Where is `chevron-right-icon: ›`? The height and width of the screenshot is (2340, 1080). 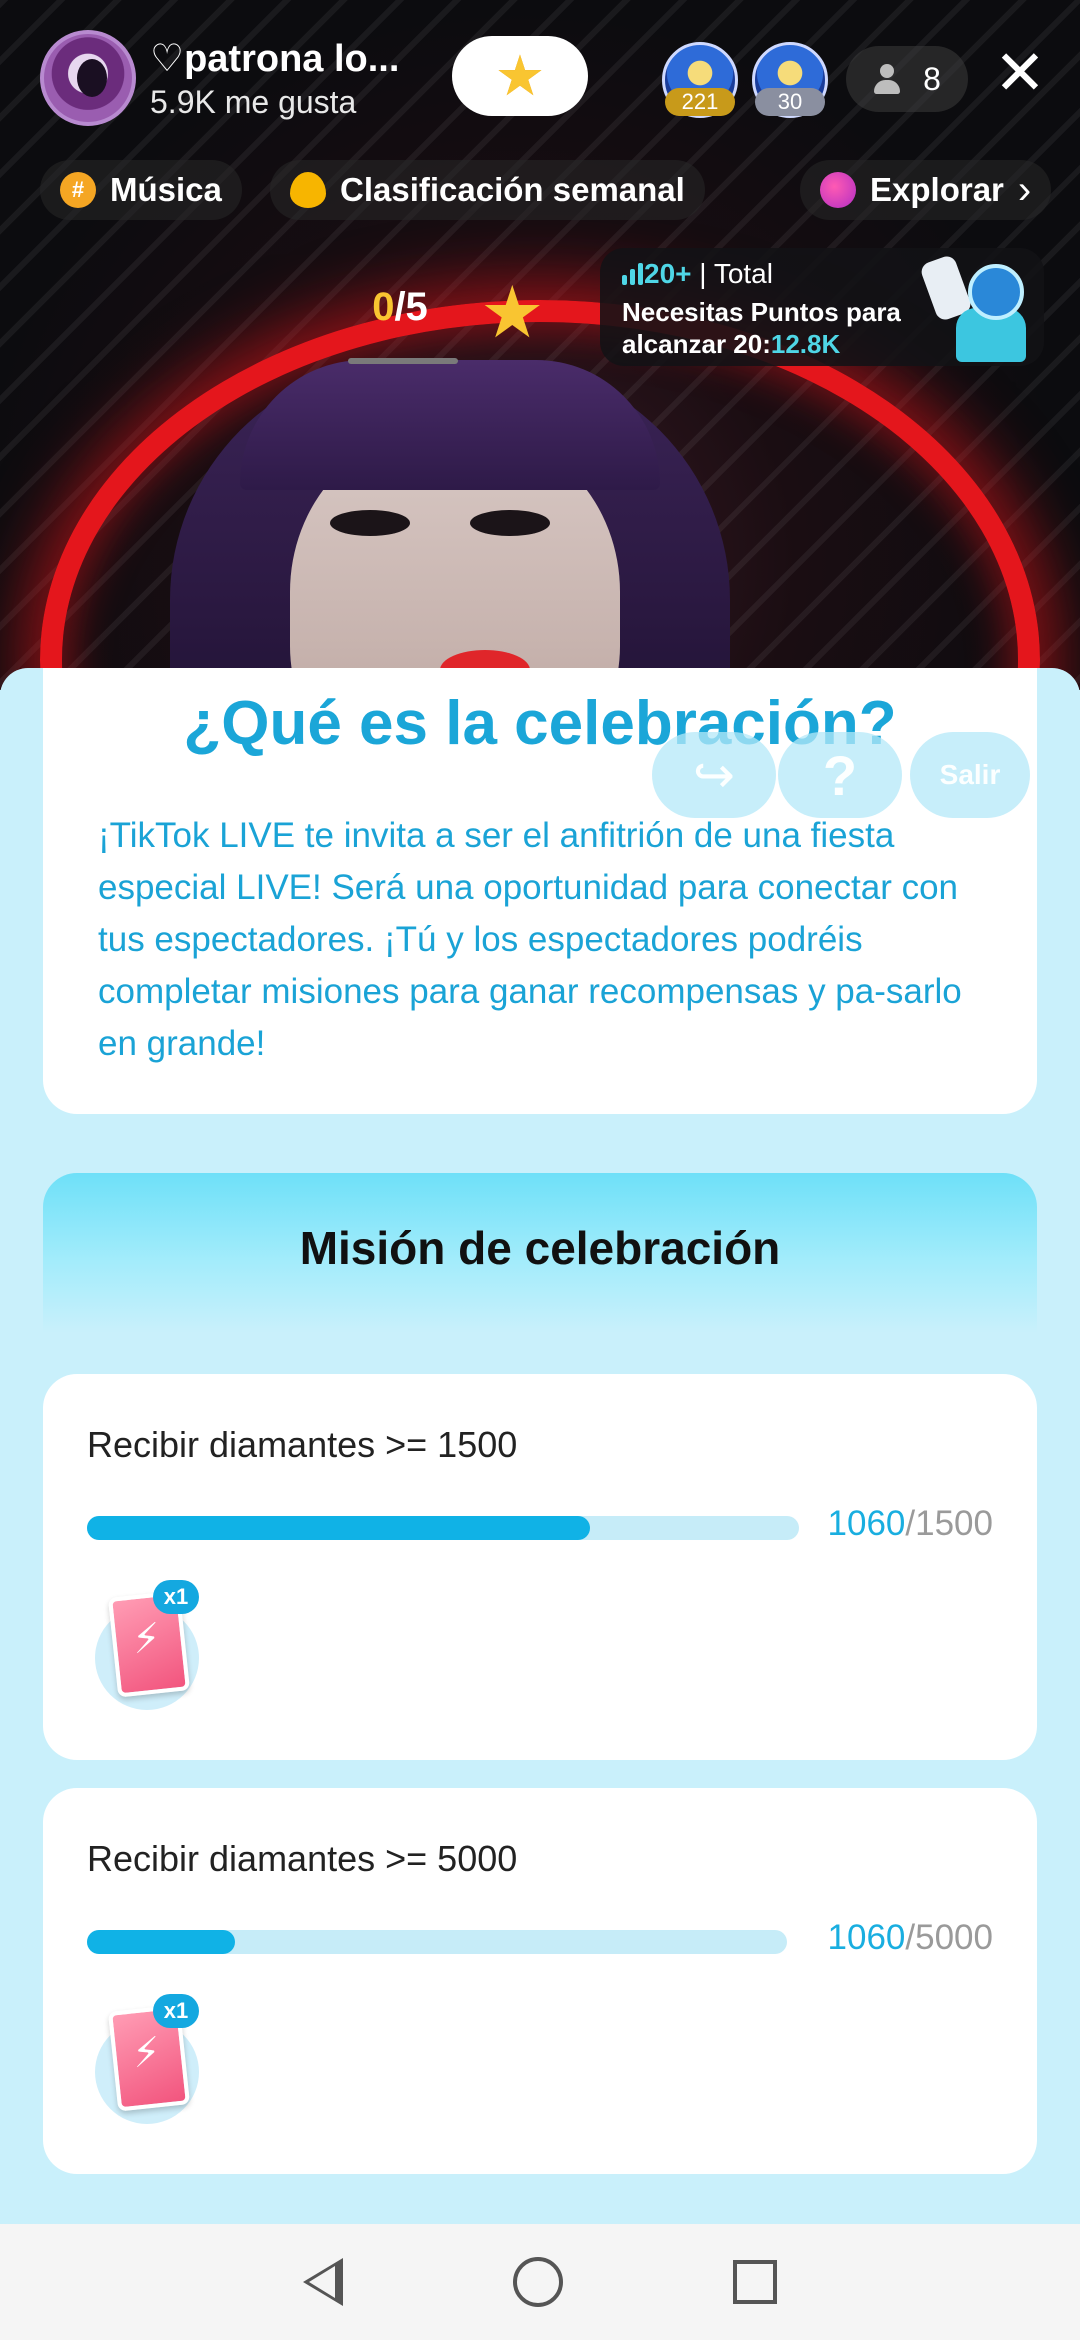 chevron-right-icon: › is located at coordinates (1024, 189).